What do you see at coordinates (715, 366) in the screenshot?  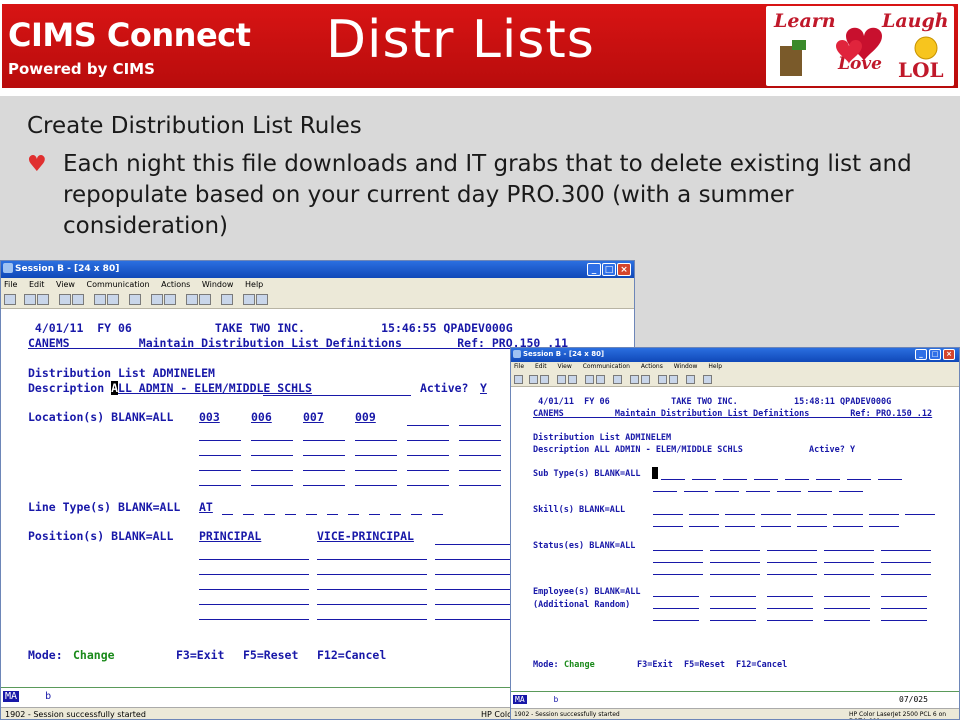 I see `menu-help: Help` at bounding box center [715, 366].